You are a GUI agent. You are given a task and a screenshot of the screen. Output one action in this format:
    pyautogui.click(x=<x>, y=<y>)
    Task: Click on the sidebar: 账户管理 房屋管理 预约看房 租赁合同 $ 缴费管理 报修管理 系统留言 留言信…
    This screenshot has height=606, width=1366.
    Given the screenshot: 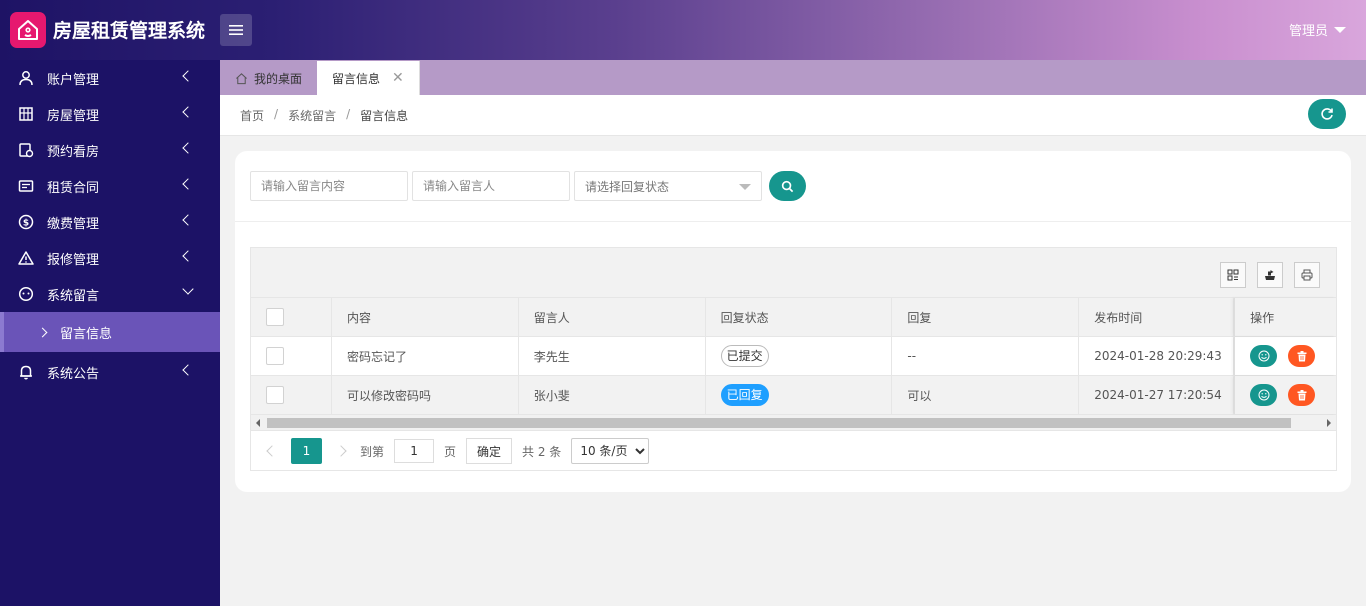 What is the action you would take?
    pyautogui.click(x=110, y=333)
    